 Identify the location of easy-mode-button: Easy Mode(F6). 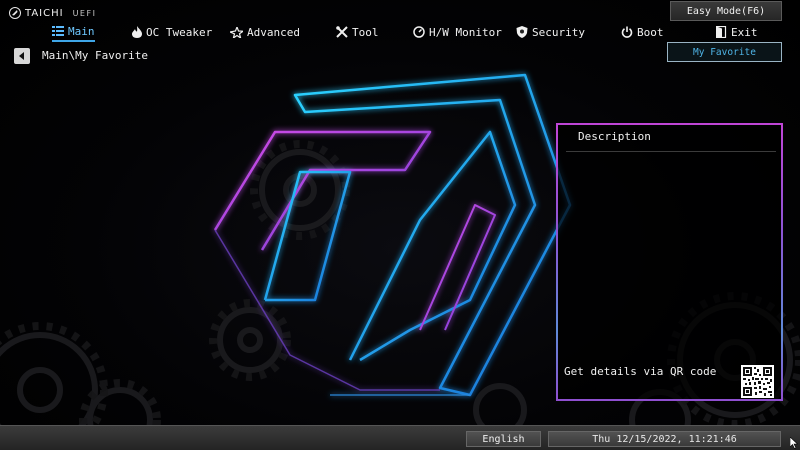
(726, 11).